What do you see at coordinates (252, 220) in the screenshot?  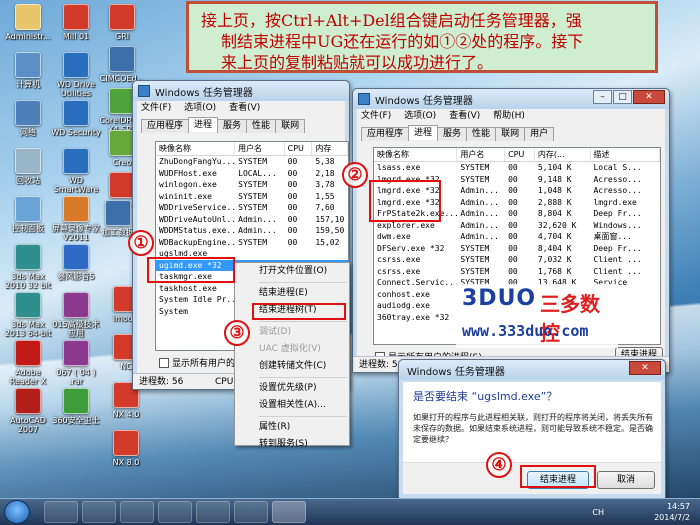 I see `table-row: WDDriveAutoUnl... Admin... 00 157,10` at bounding box center [252, 220].